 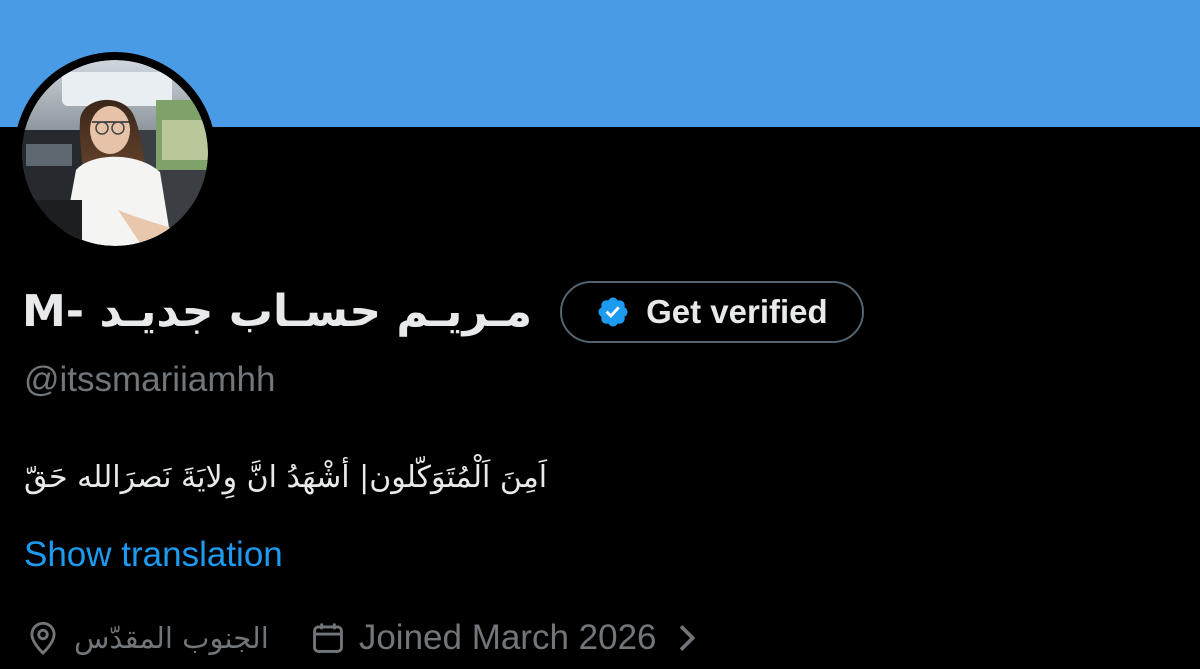 What do you see at coordinates (150, 379) in the screenshot?
I see `profile-handle: @itssmariiamhh` at bounding box center [150, 379].